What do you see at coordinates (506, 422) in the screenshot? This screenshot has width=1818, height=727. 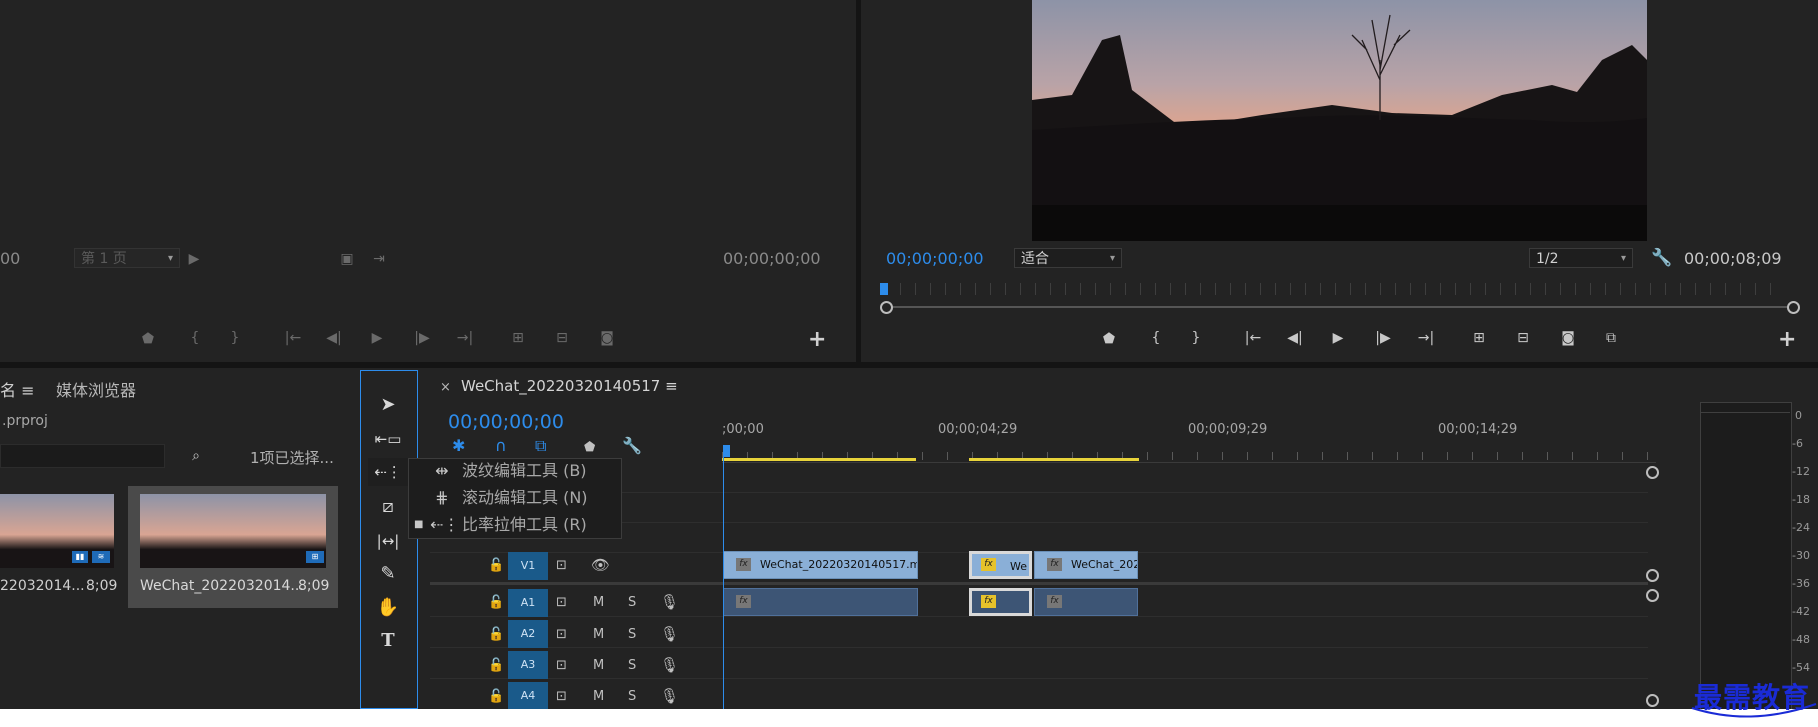 I see `timeline-timecode: 00;00;00;00` at bounding box center [506, 422].